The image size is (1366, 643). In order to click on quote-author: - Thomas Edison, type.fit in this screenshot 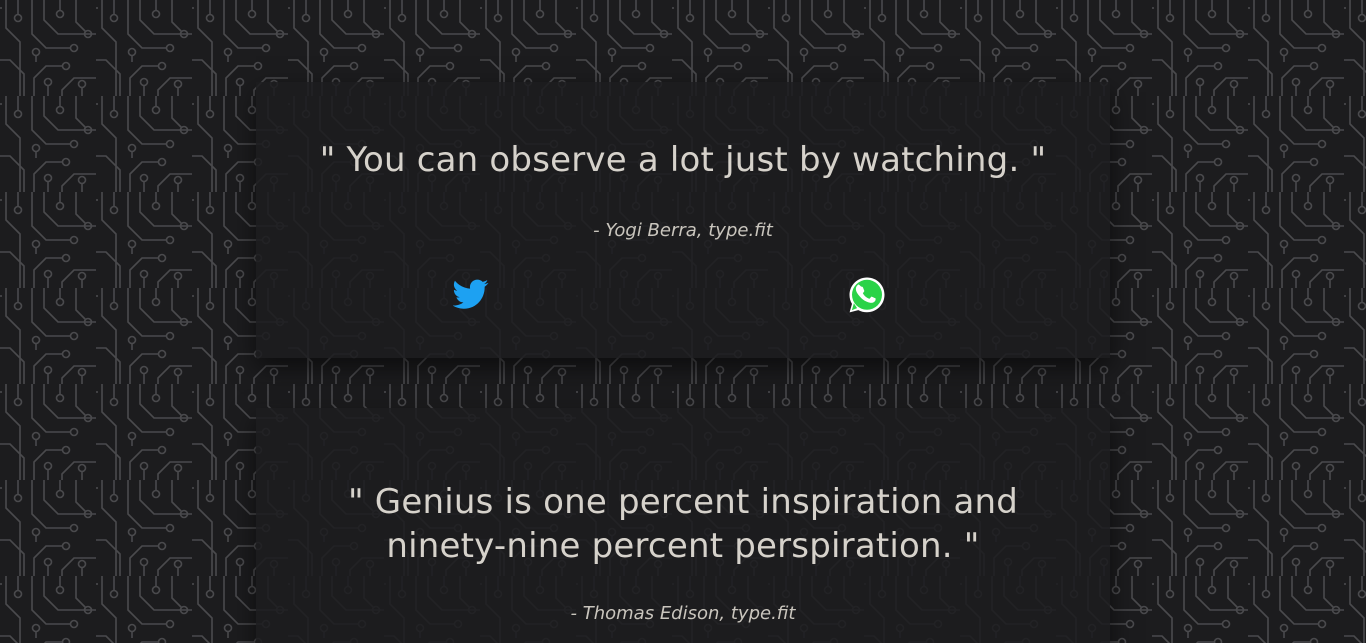, I will do `click(683, 613)`.